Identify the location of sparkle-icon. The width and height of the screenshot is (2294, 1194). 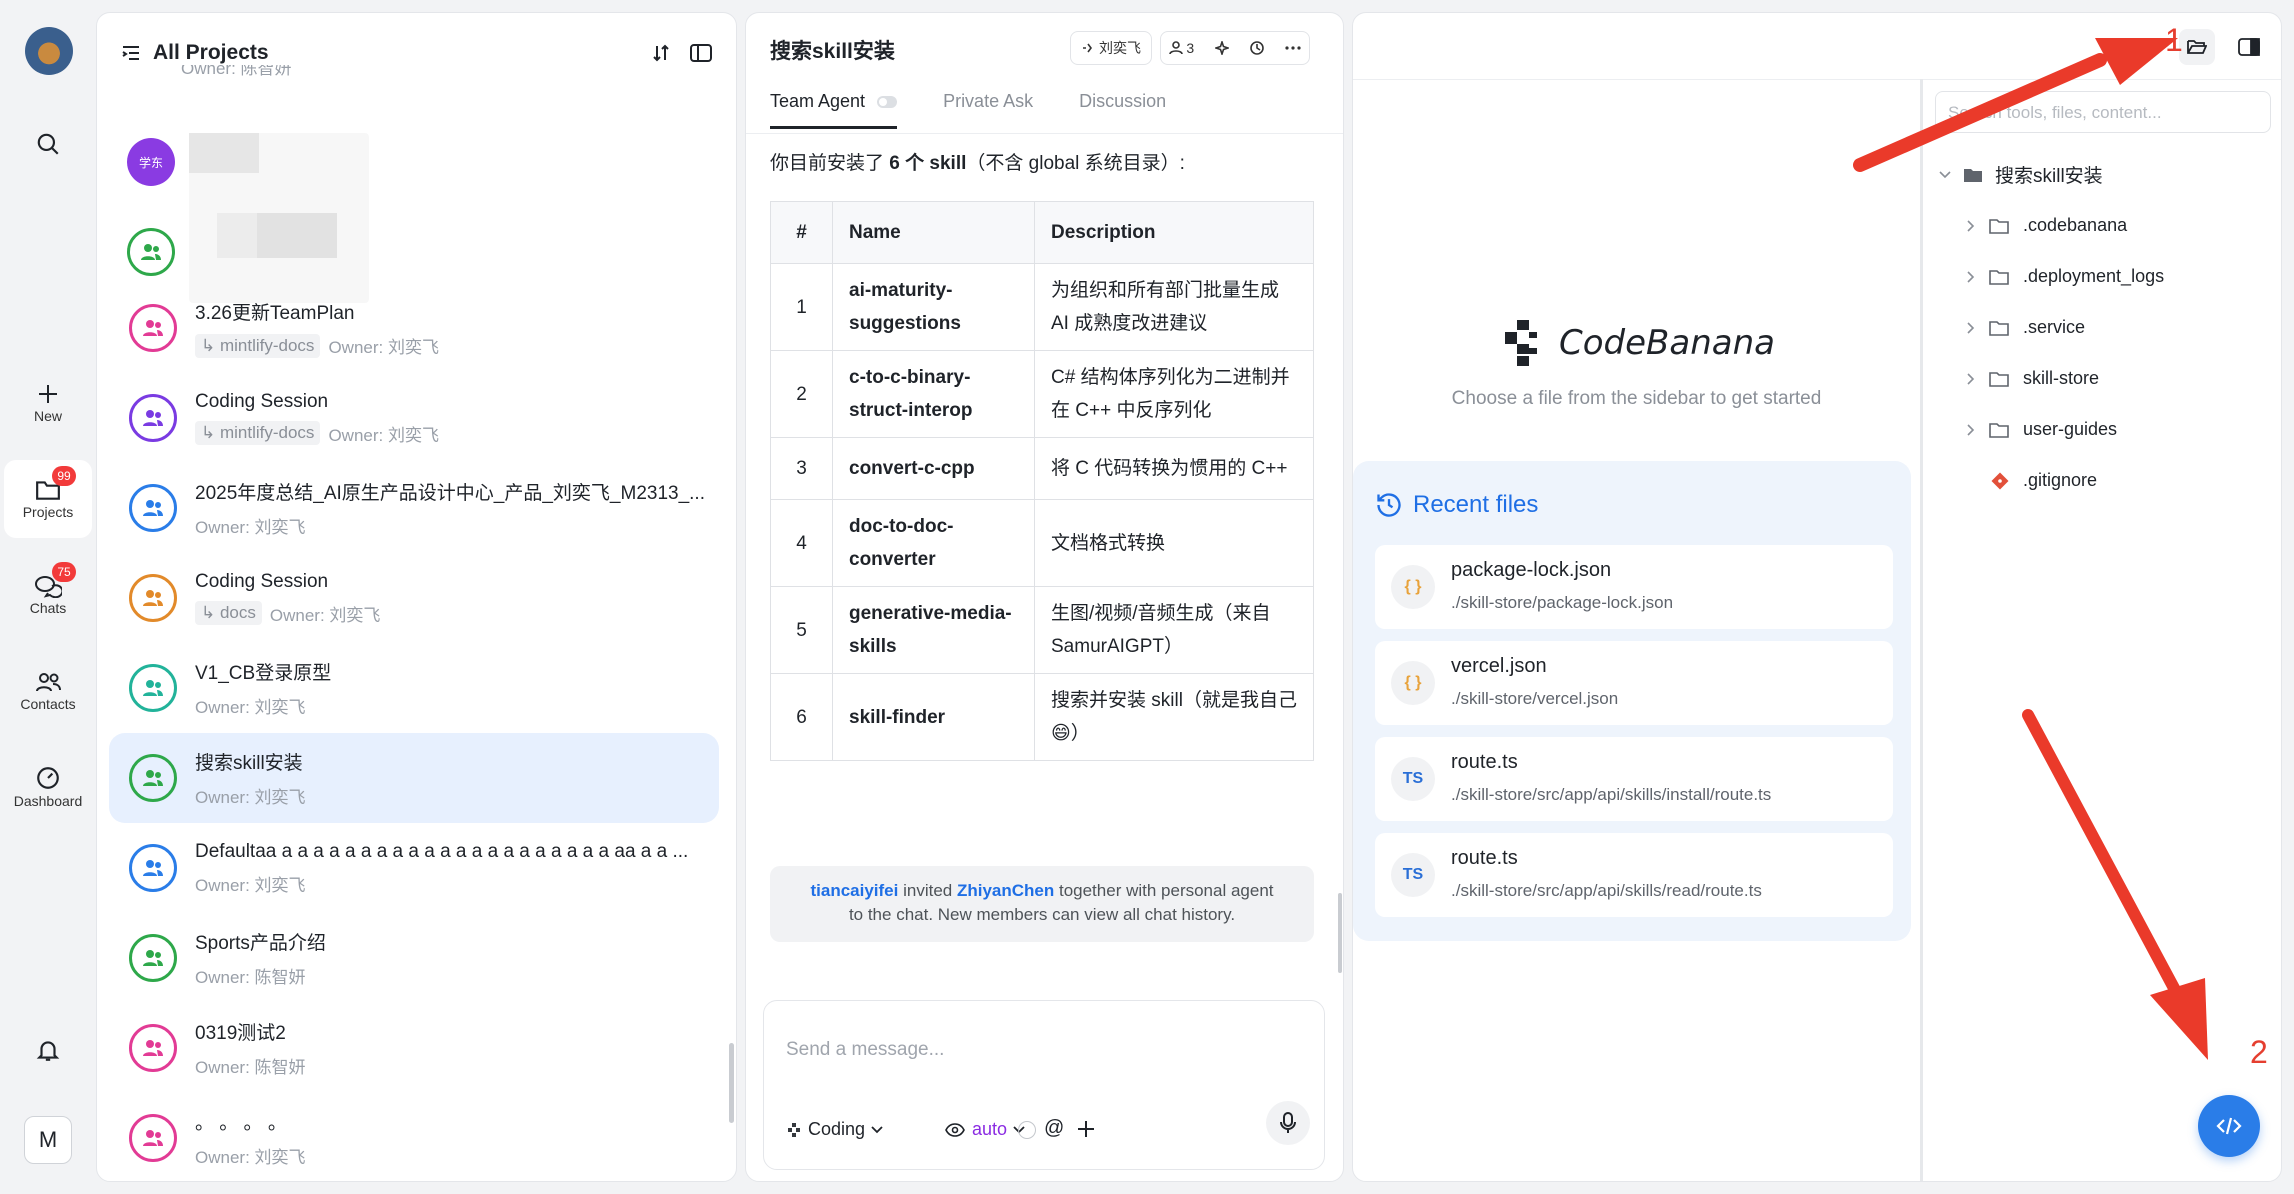
(1221, 48).